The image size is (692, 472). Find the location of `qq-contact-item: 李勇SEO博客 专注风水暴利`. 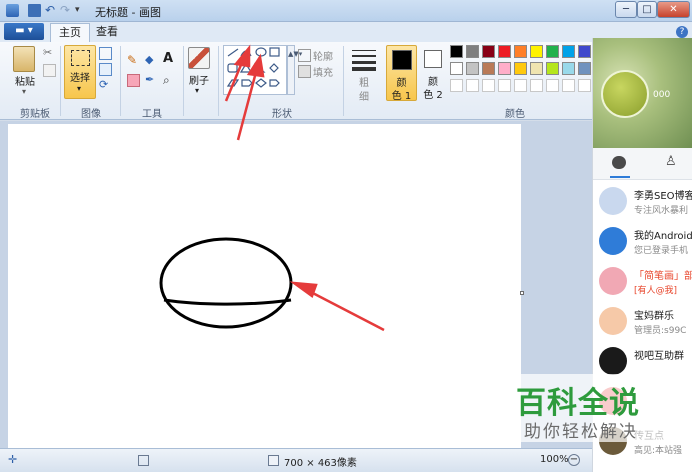

qq-contact-item: 李勇SEO博客 专注风水暴利 is located at coordinates (642, 202).